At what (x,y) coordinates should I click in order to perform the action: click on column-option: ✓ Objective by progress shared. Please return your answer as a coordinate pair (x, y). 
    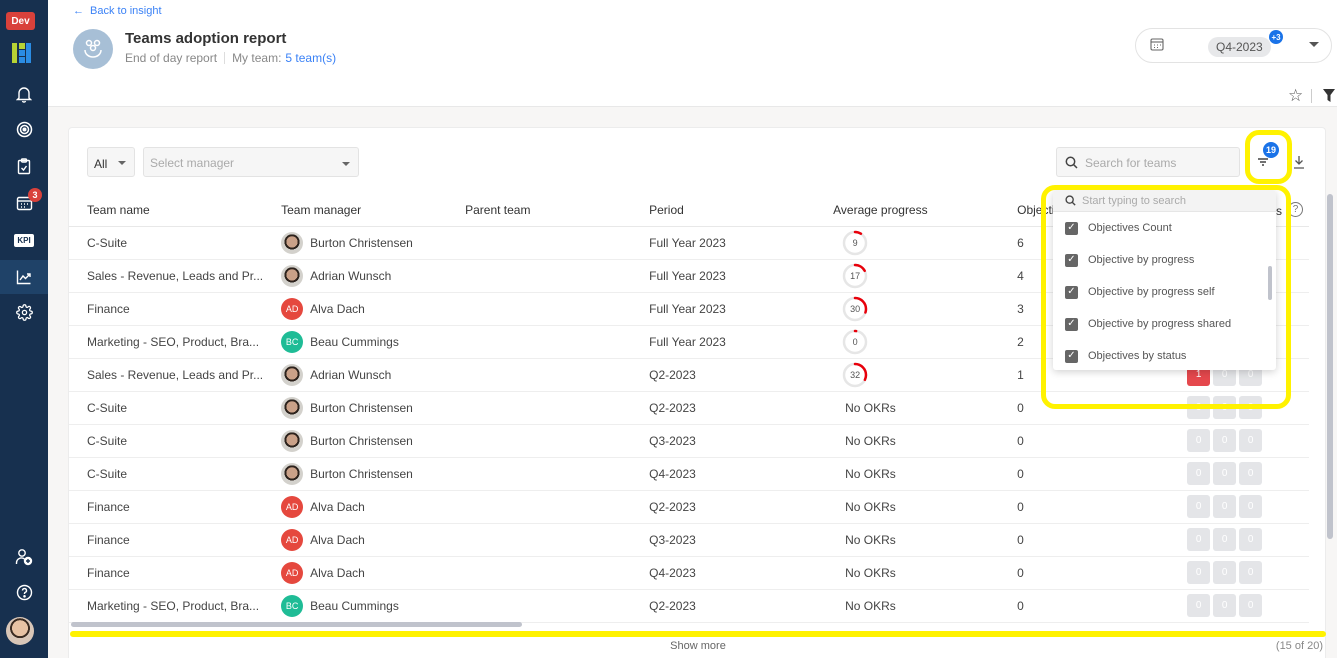
    Looking at the image, I should click on (1164, 324).